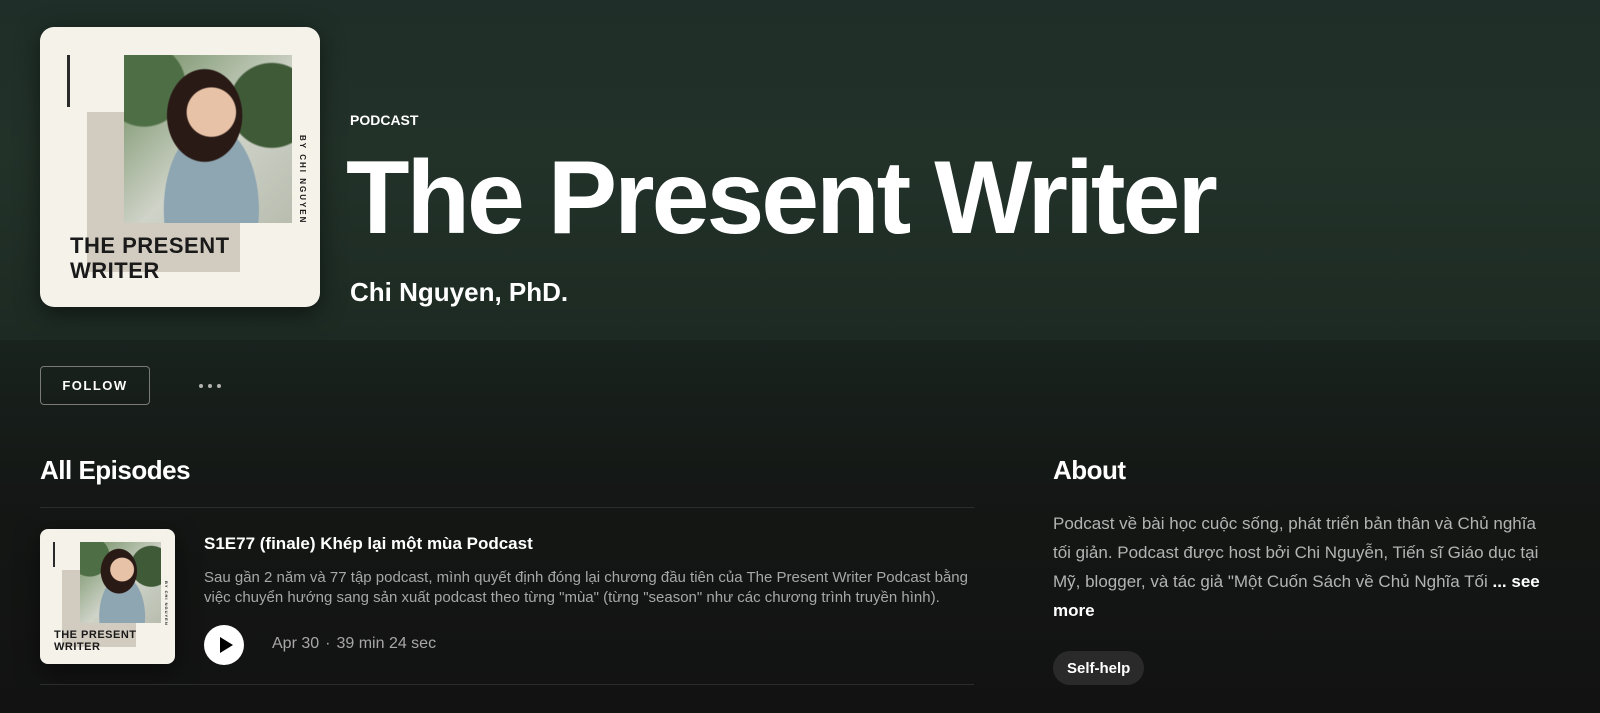 This screenshot has width=1600, height=713. Describe the element at coordinates (1099, 668) in the screenshot. I see `category-tag: Self-help` at that location.